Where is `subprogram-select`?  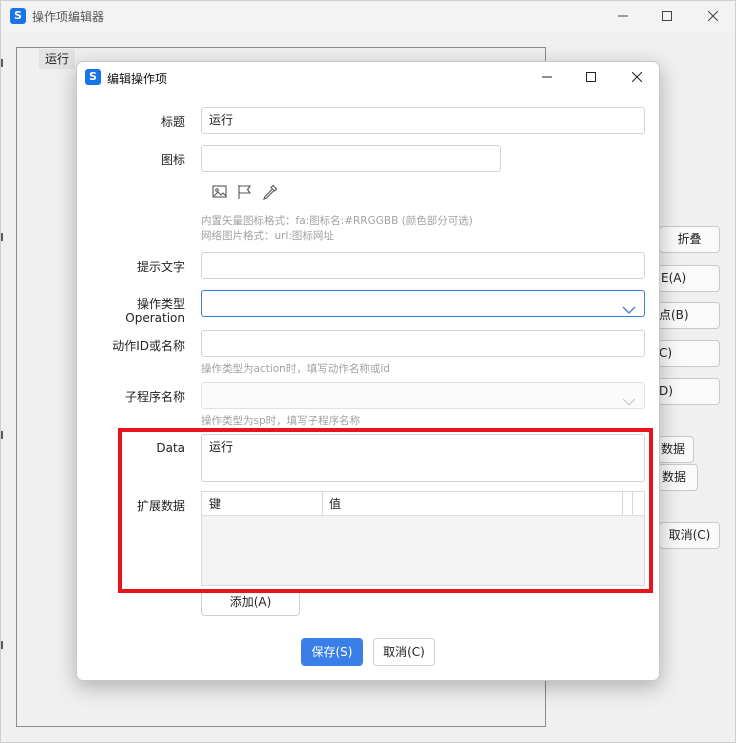
subprogram-select is located at coordinates (423, 395).